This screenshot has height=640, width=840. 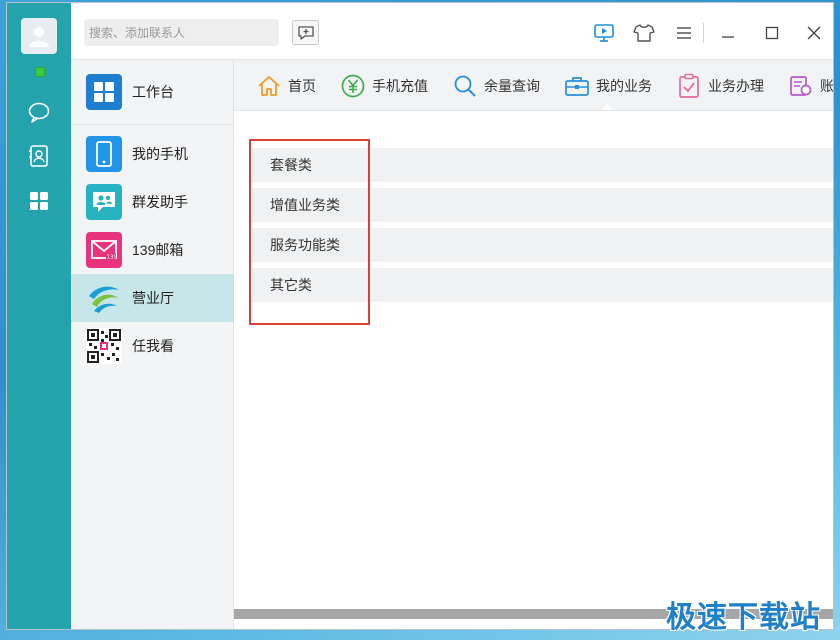 I want to click on tab-label: 账, so click(x=826, y=85).